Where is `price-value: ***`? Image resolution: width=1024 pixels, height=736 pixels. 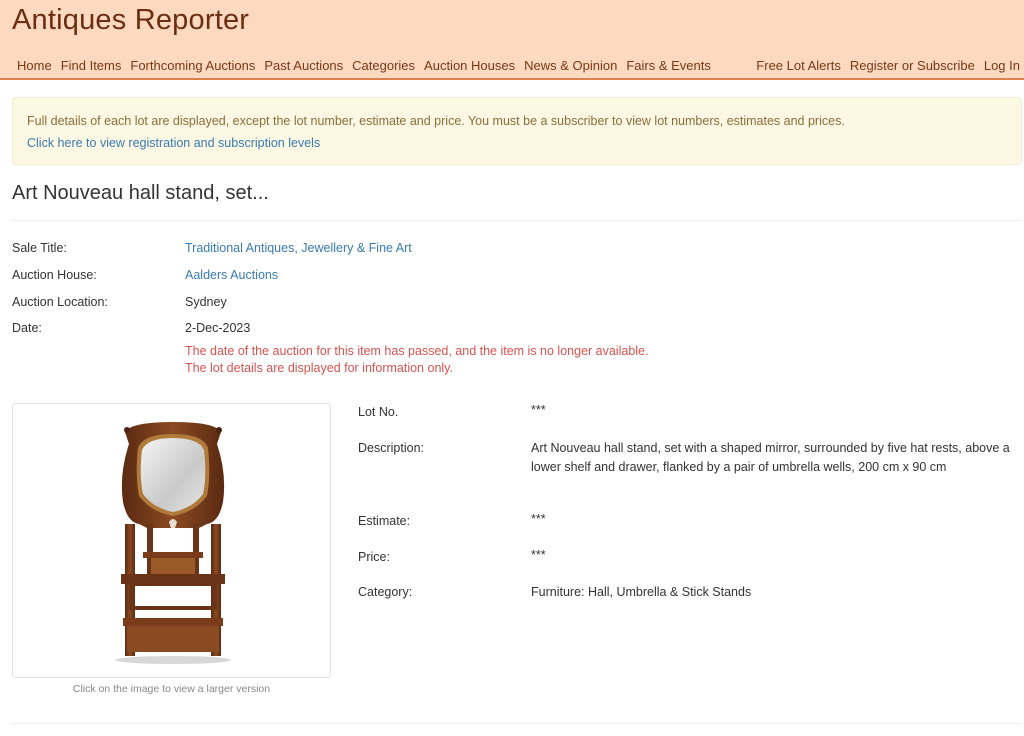
price-value: *** is located at coordinates (538, 555).